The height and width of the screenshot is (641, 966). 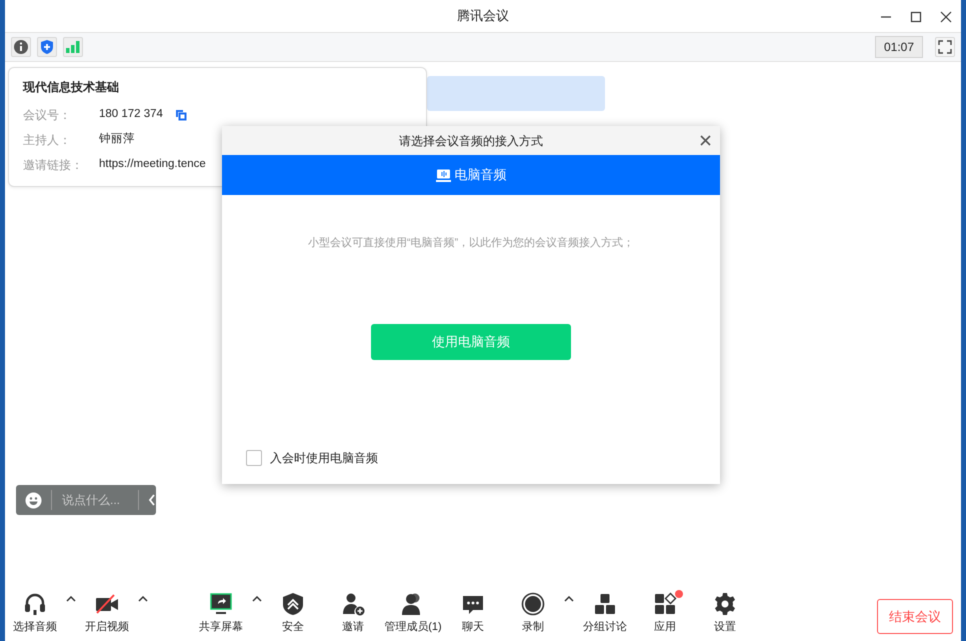 What do you see at coordinates (254, 458) in the screenshot?
I see `checkbox` at bounding box center [254, 458].